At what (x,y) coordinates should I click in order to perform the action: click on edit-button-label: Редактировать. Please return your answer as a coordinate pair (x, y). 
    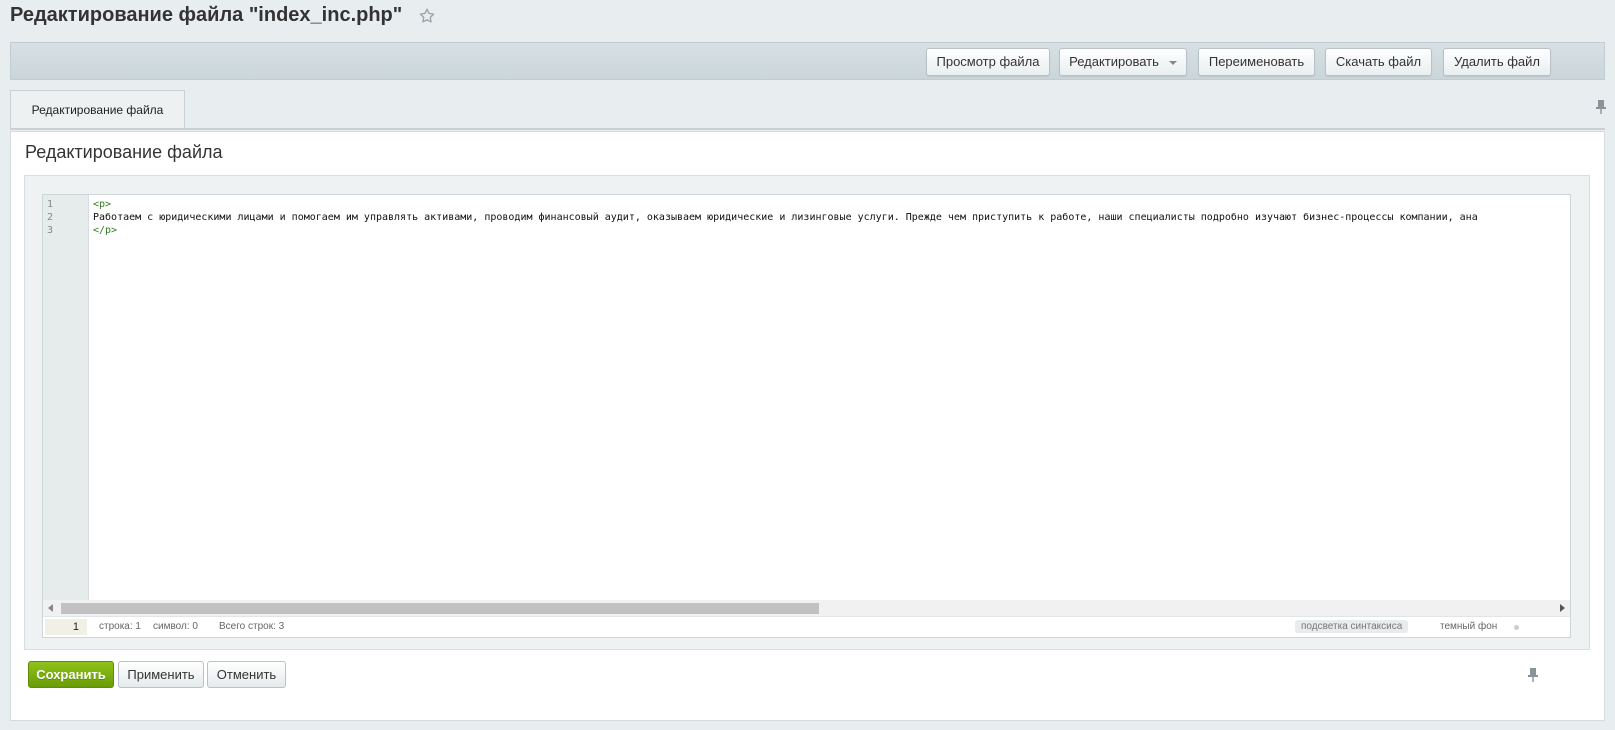
    Looking at the image, I should click on (1114, 61).